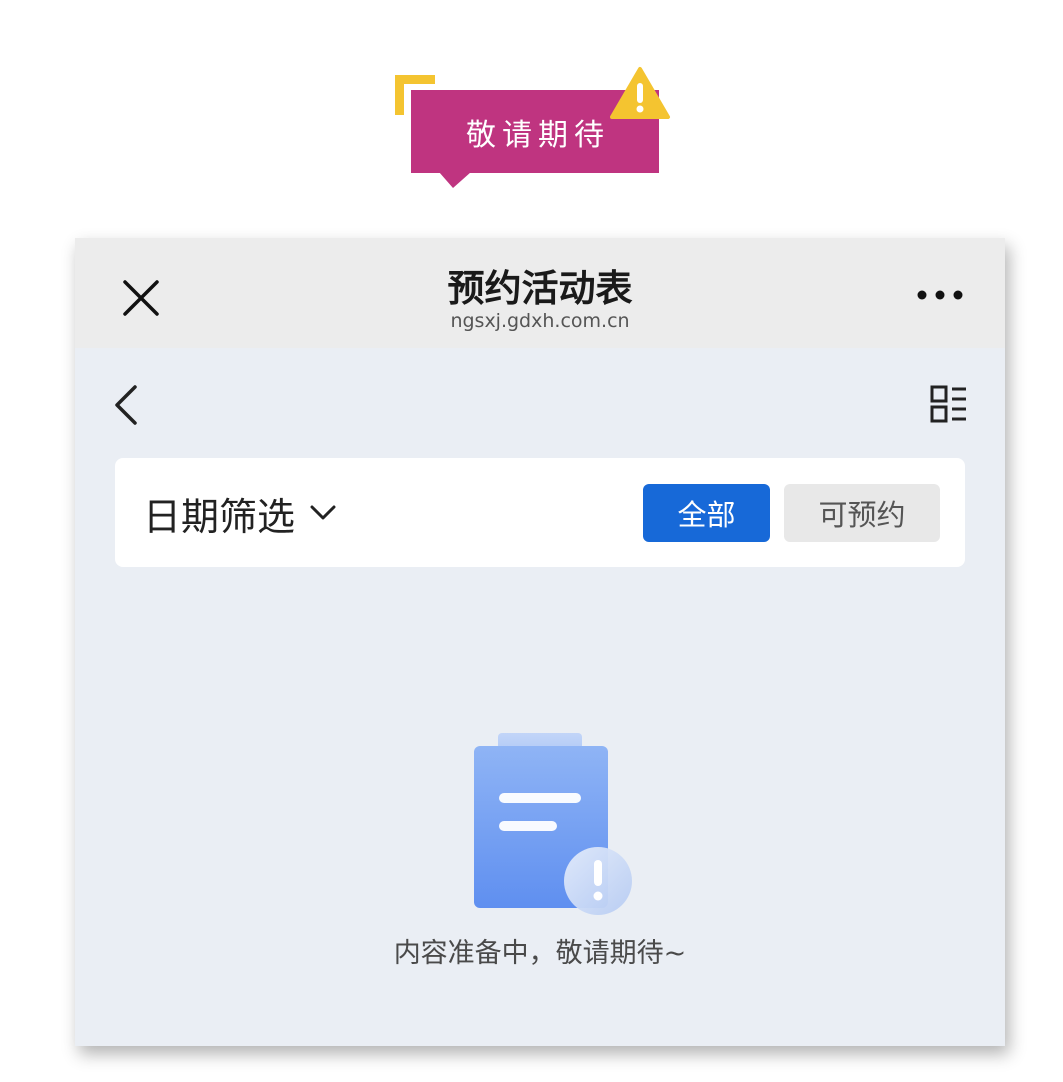  I want to click on tab-bookable: 可预约, so click(862, 513).